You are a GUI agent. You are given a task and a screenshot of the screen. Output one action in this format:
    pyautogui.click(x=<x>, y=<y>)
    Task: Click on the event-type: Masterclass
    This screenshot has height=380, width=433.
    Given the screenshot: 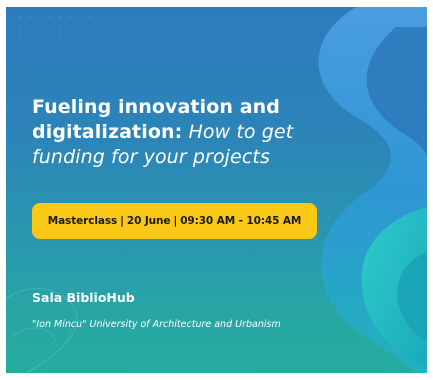 What is the action you would take?
    pyautogui.click(x=82, y=221)
    